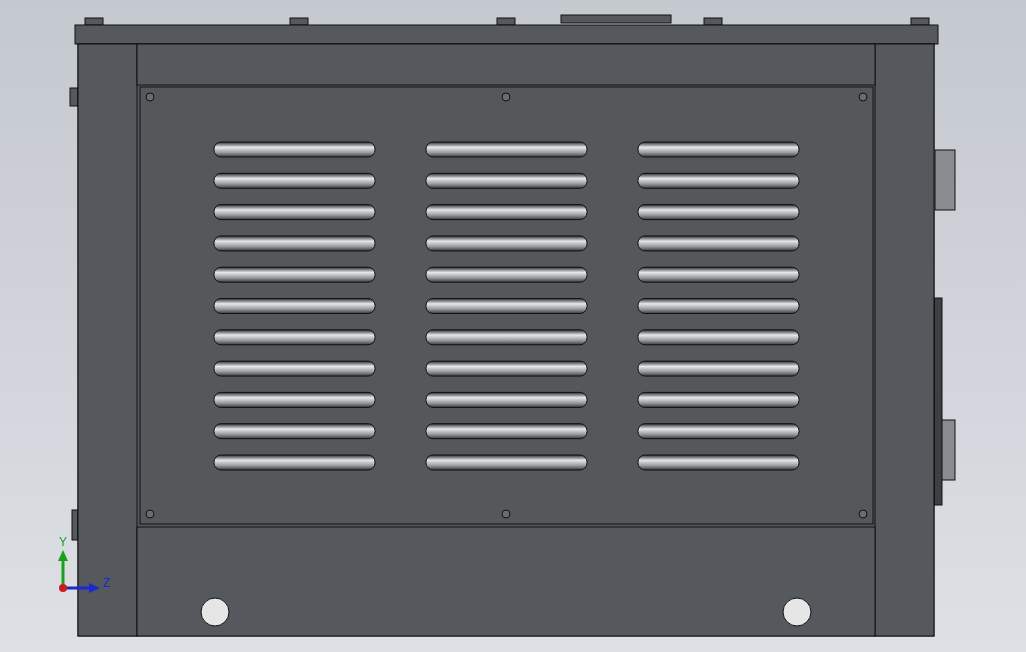 This screenshot has width=1026, height=652. What do you see at coordinates (107, 583) in the screenshot?
I see `axis-label: Z` at bounding box center [107, 583].